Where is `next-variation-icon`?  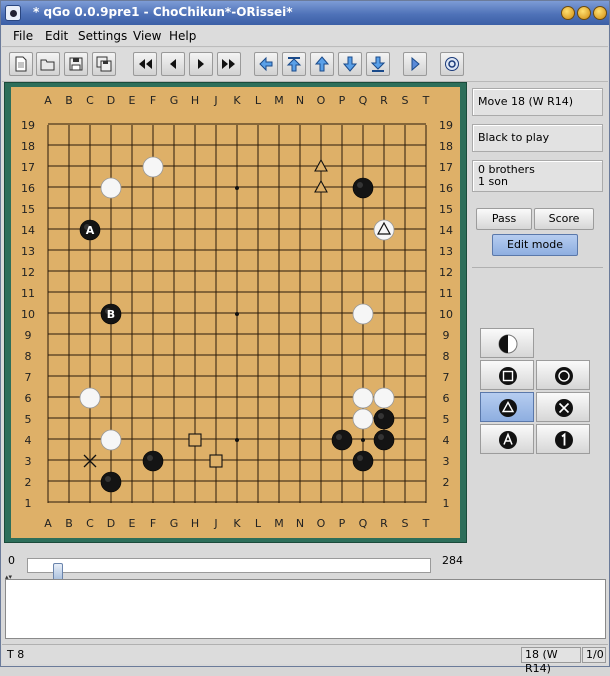
next-variation-icon is located at coordinates (378, 64).